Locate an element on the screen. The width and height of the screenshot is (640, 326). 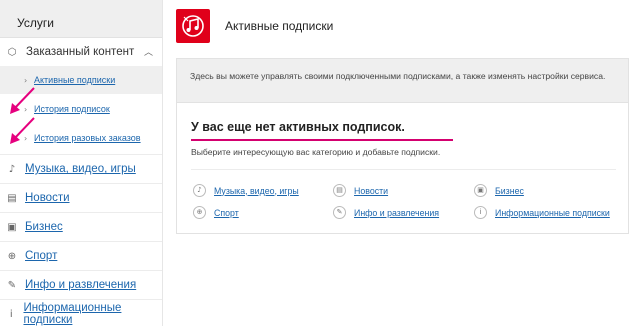
sidebar-item-label: Новости is located at coordinates (47, 198).